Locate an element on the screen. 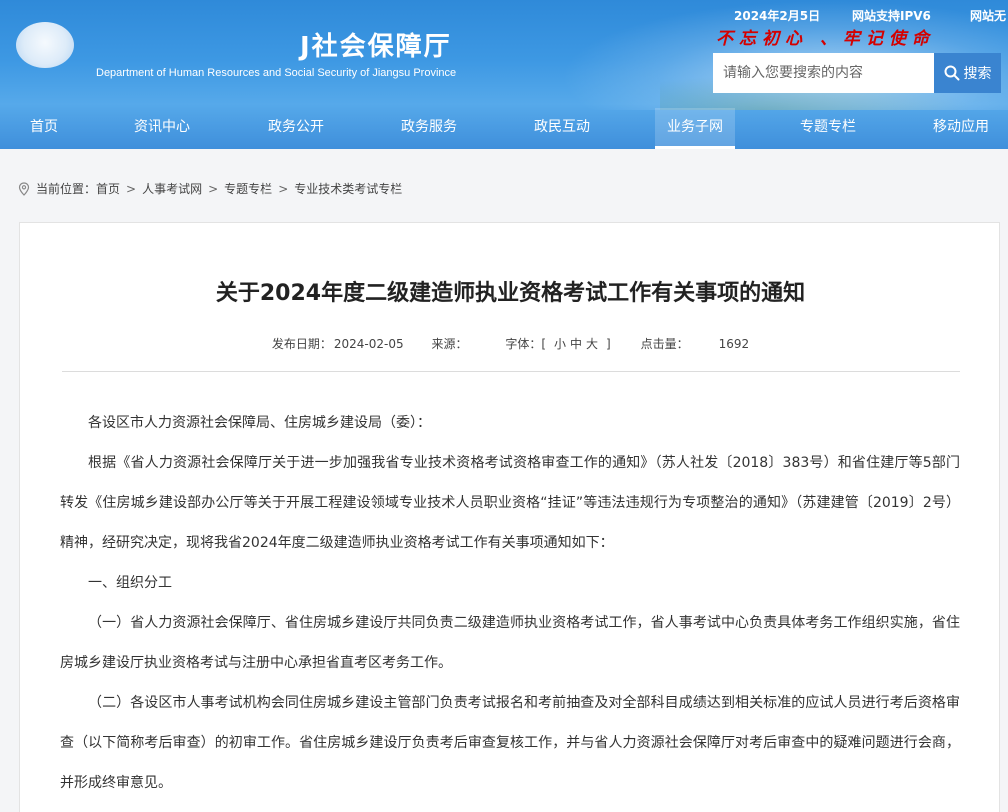  main-nav: 首页 资讯中心 政务公开 政务服务 政民互动 业务子网 专题专栏 移动应用 is located at coordinates (504, 128).